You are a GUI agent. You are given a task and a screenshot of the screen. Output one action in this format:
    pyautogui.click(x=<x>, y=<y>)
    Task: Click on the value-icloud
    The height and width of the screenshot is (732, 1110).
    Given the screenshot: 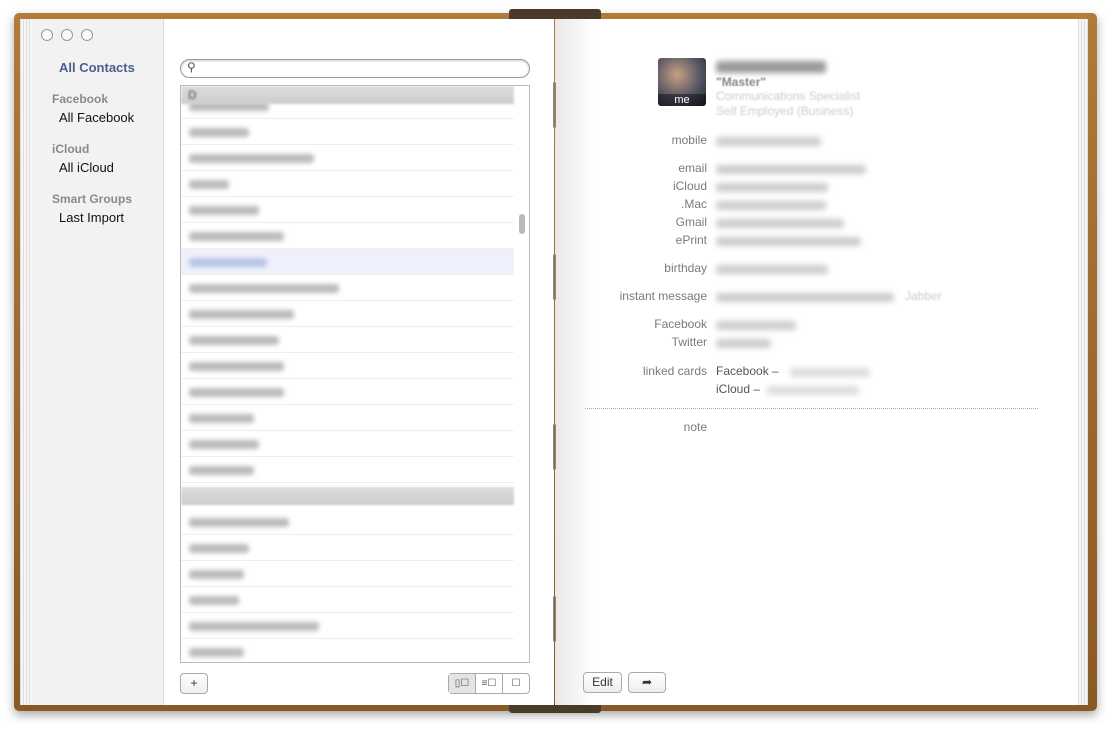 What is the action you would take?
    pyautogui.click(x=772, y=187)
    